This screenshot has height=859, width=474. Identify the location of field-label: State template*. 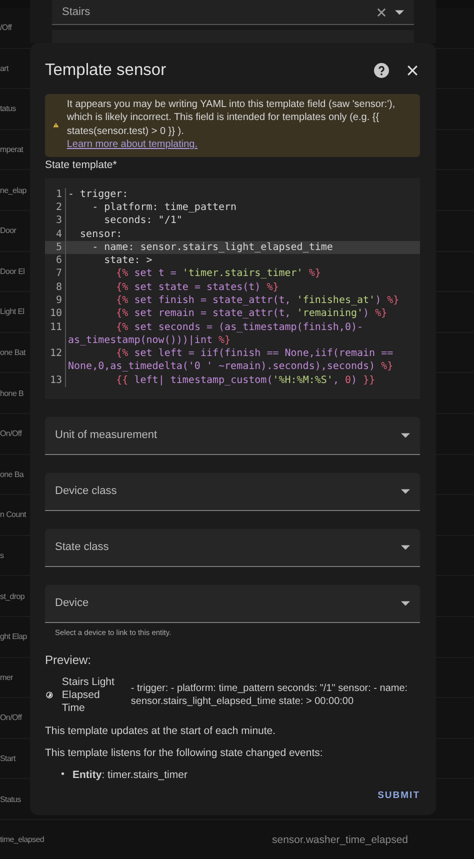
(81, 164).